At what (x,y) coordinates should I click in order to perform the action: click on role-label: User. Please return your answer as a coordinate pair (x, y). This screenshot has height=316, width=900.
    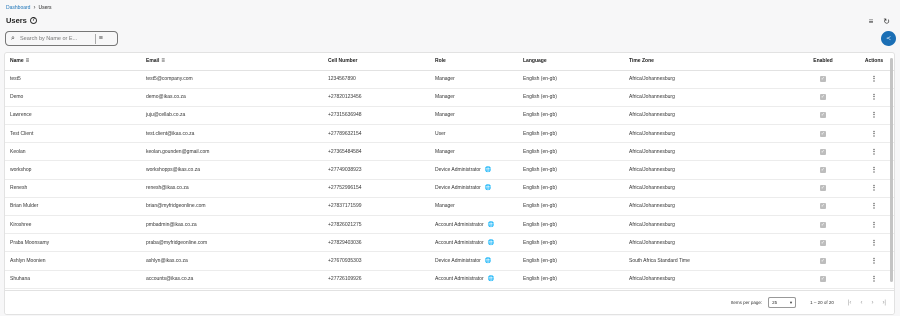
    Looking at the image, I should click on (440, 133).